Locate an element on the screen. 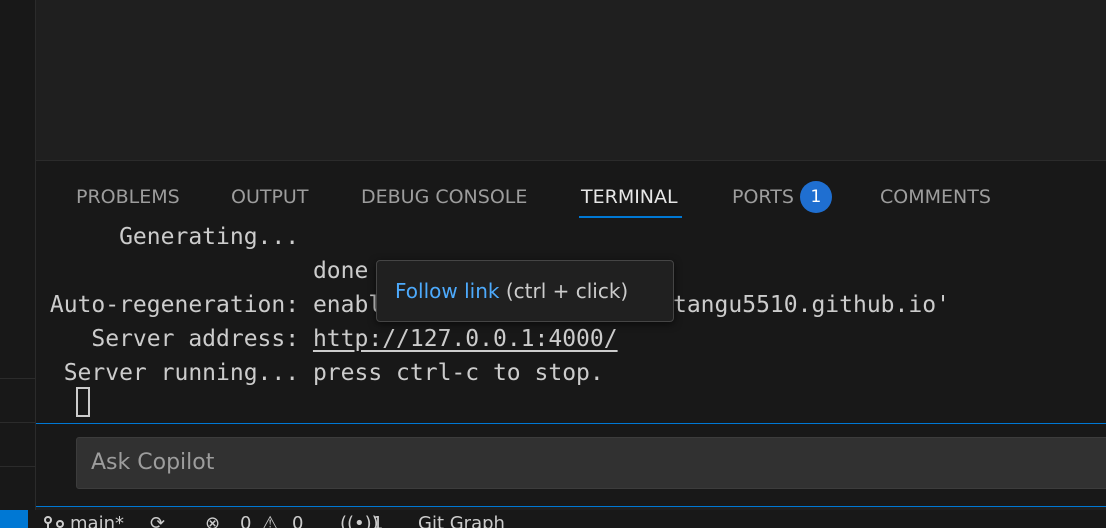  terminal-line: Server address: http://127.0.0.1:4000/ is located at coordinates (327, 339).